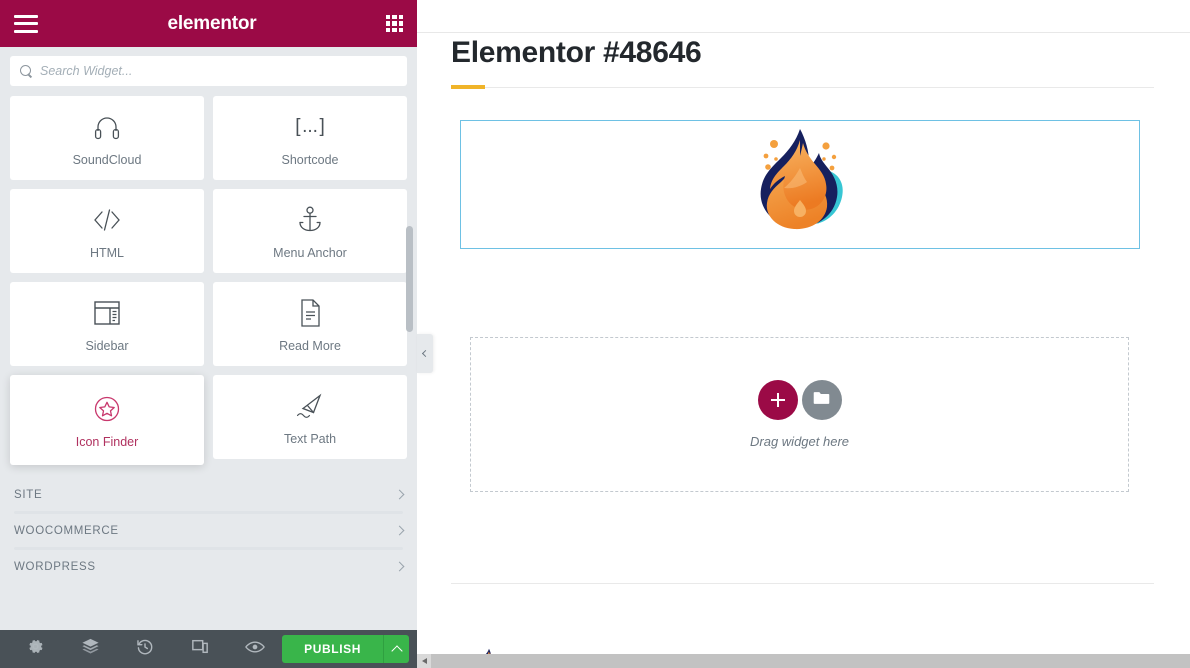  I want to click on responsive-mode-button, so click(199, 649).